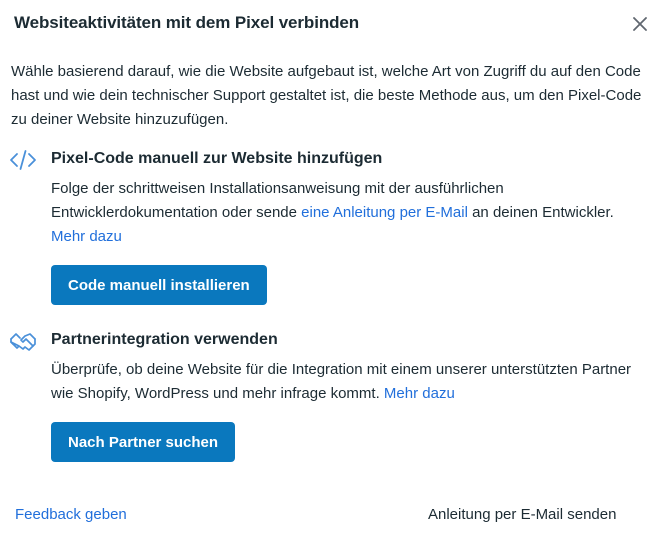 Image resolution: width=665 pixels, height=537 pixels. Describe the element at coordinates (143, 442) in the screenshot. I see `search-partner-button: Nach Partner suchen` at that location.